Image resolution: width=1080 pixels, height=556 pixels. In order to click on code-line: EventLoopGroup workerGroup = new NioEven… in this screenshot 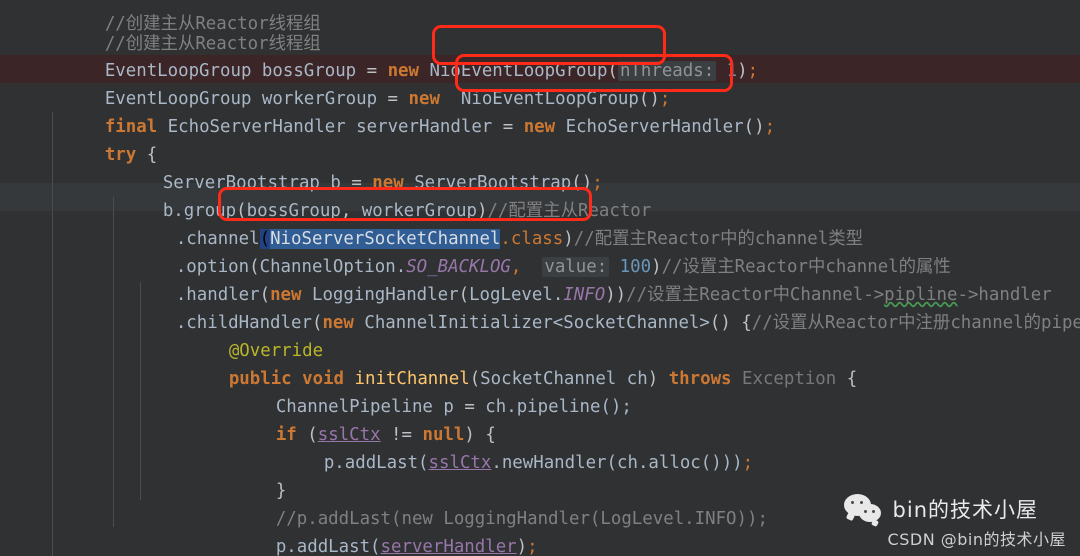, I will do `click(540, 83)`.